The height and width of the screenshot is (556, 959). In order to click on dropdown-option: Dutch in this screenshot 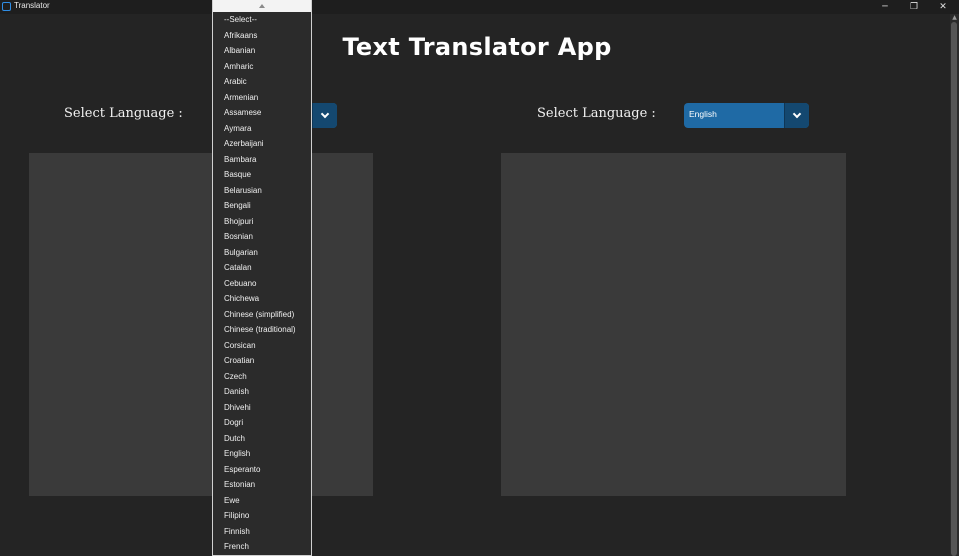, I will do `click(262, 439)`.